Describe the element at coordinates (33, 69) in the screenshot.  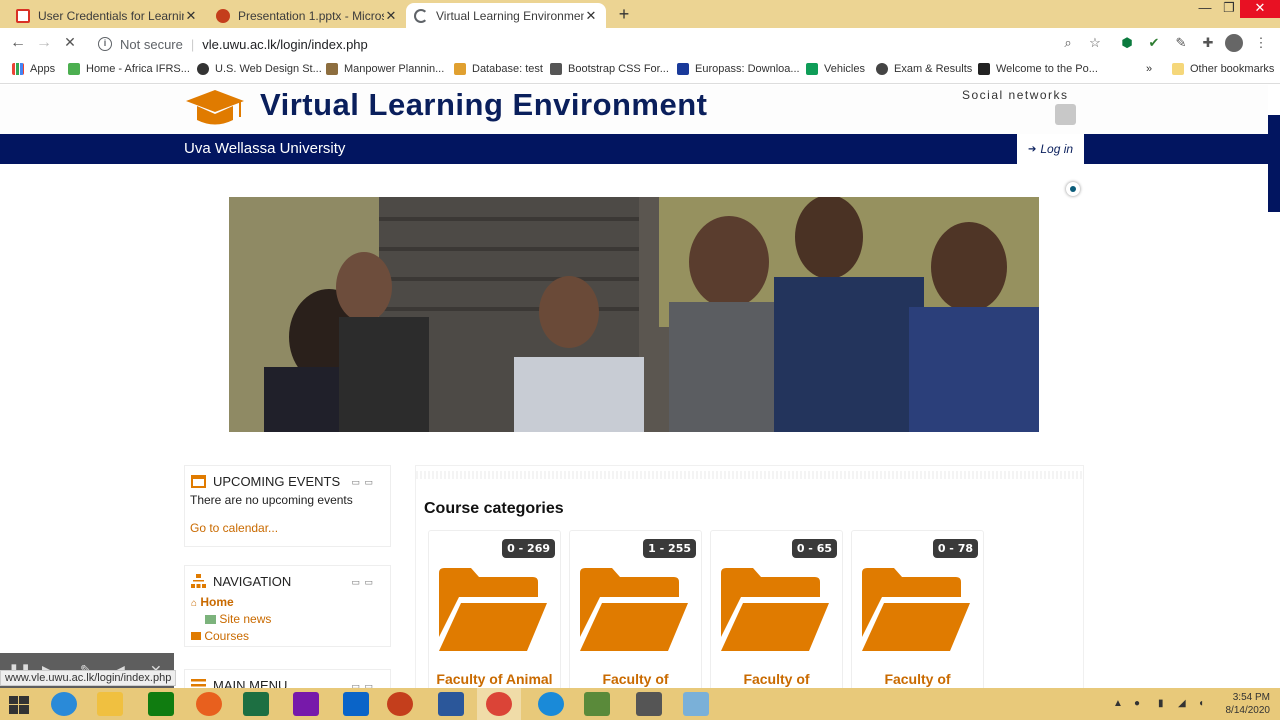
I see `bookmark-apps: Apps` at that location.